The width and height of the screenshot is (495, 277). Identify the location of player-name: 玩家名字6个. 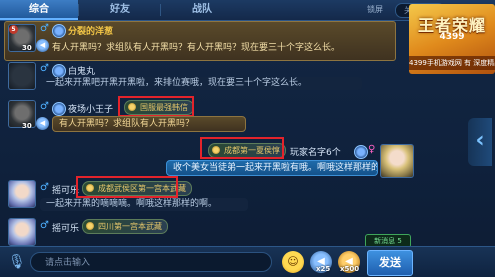
(315, 151).